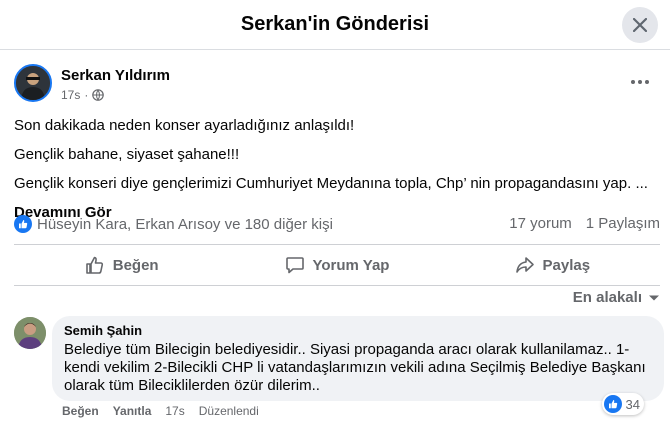 This screenshot has width=670, height=426. I want to click on close-button, so click(640, 25).